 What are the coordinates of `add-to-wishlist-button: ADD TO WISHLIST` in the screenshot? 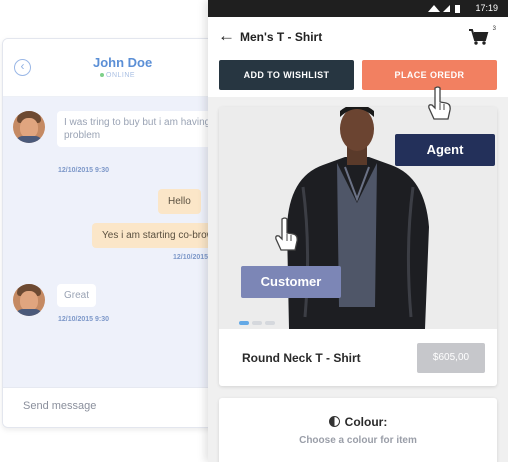 It's located at (286, 75).